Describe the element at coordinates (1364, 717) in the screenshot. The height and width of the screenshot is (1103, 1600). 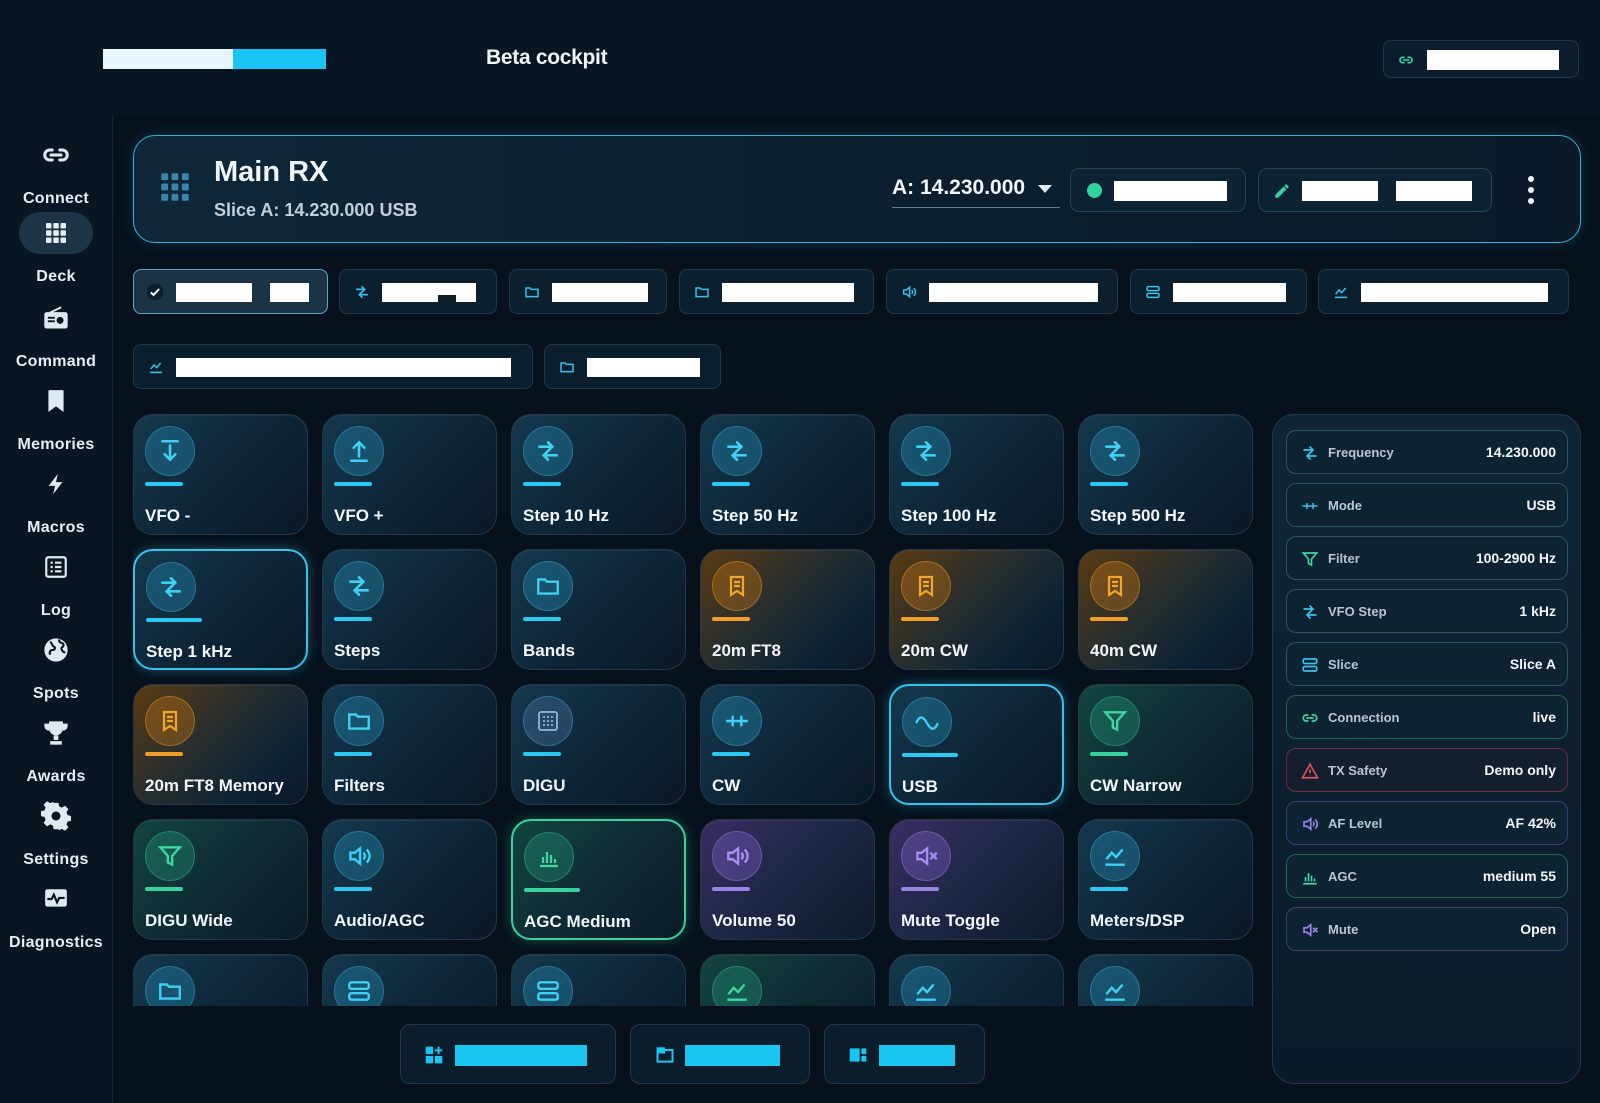
I see `status-key: Connection` at that location.